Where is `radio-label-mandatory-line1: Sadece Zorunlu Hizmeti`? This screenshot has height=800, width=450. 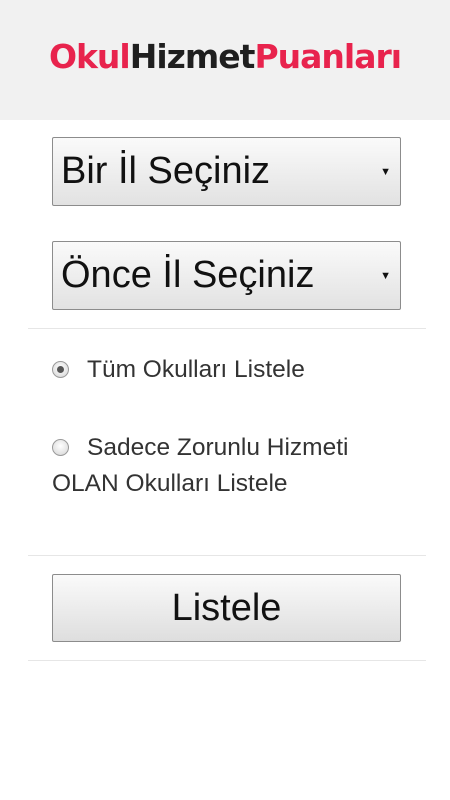
radio-label-mandatory-line1: Sadece Zorunlu Hizmeti is located at coordinates (218, 447).